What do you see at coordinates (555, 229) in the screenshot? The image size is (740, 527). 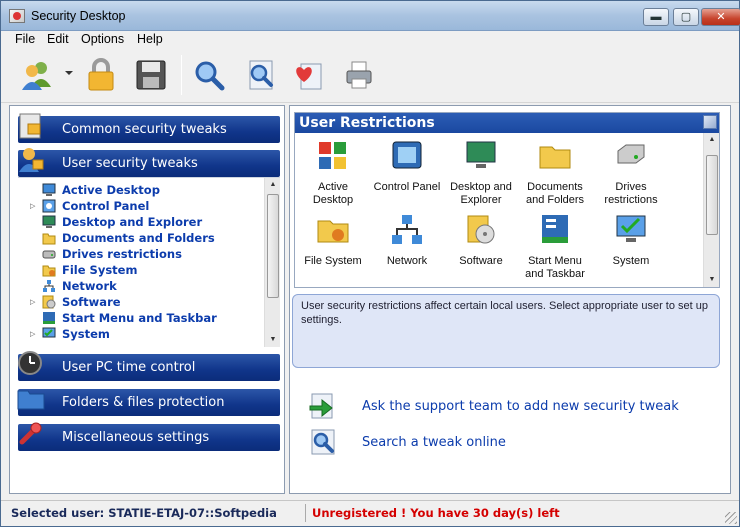 I see `start-menu-icon` at bounding box center [555, 229].